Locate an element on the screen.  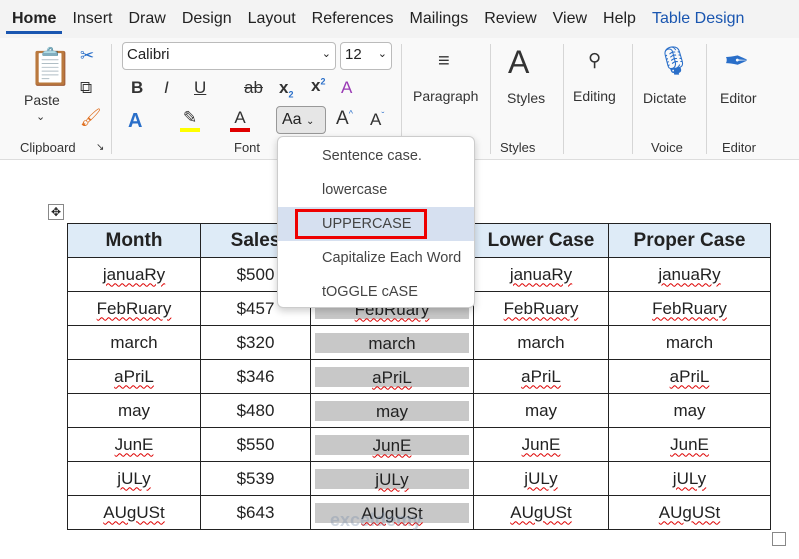
cell-text: JunE is located at coordinates (392, 445).